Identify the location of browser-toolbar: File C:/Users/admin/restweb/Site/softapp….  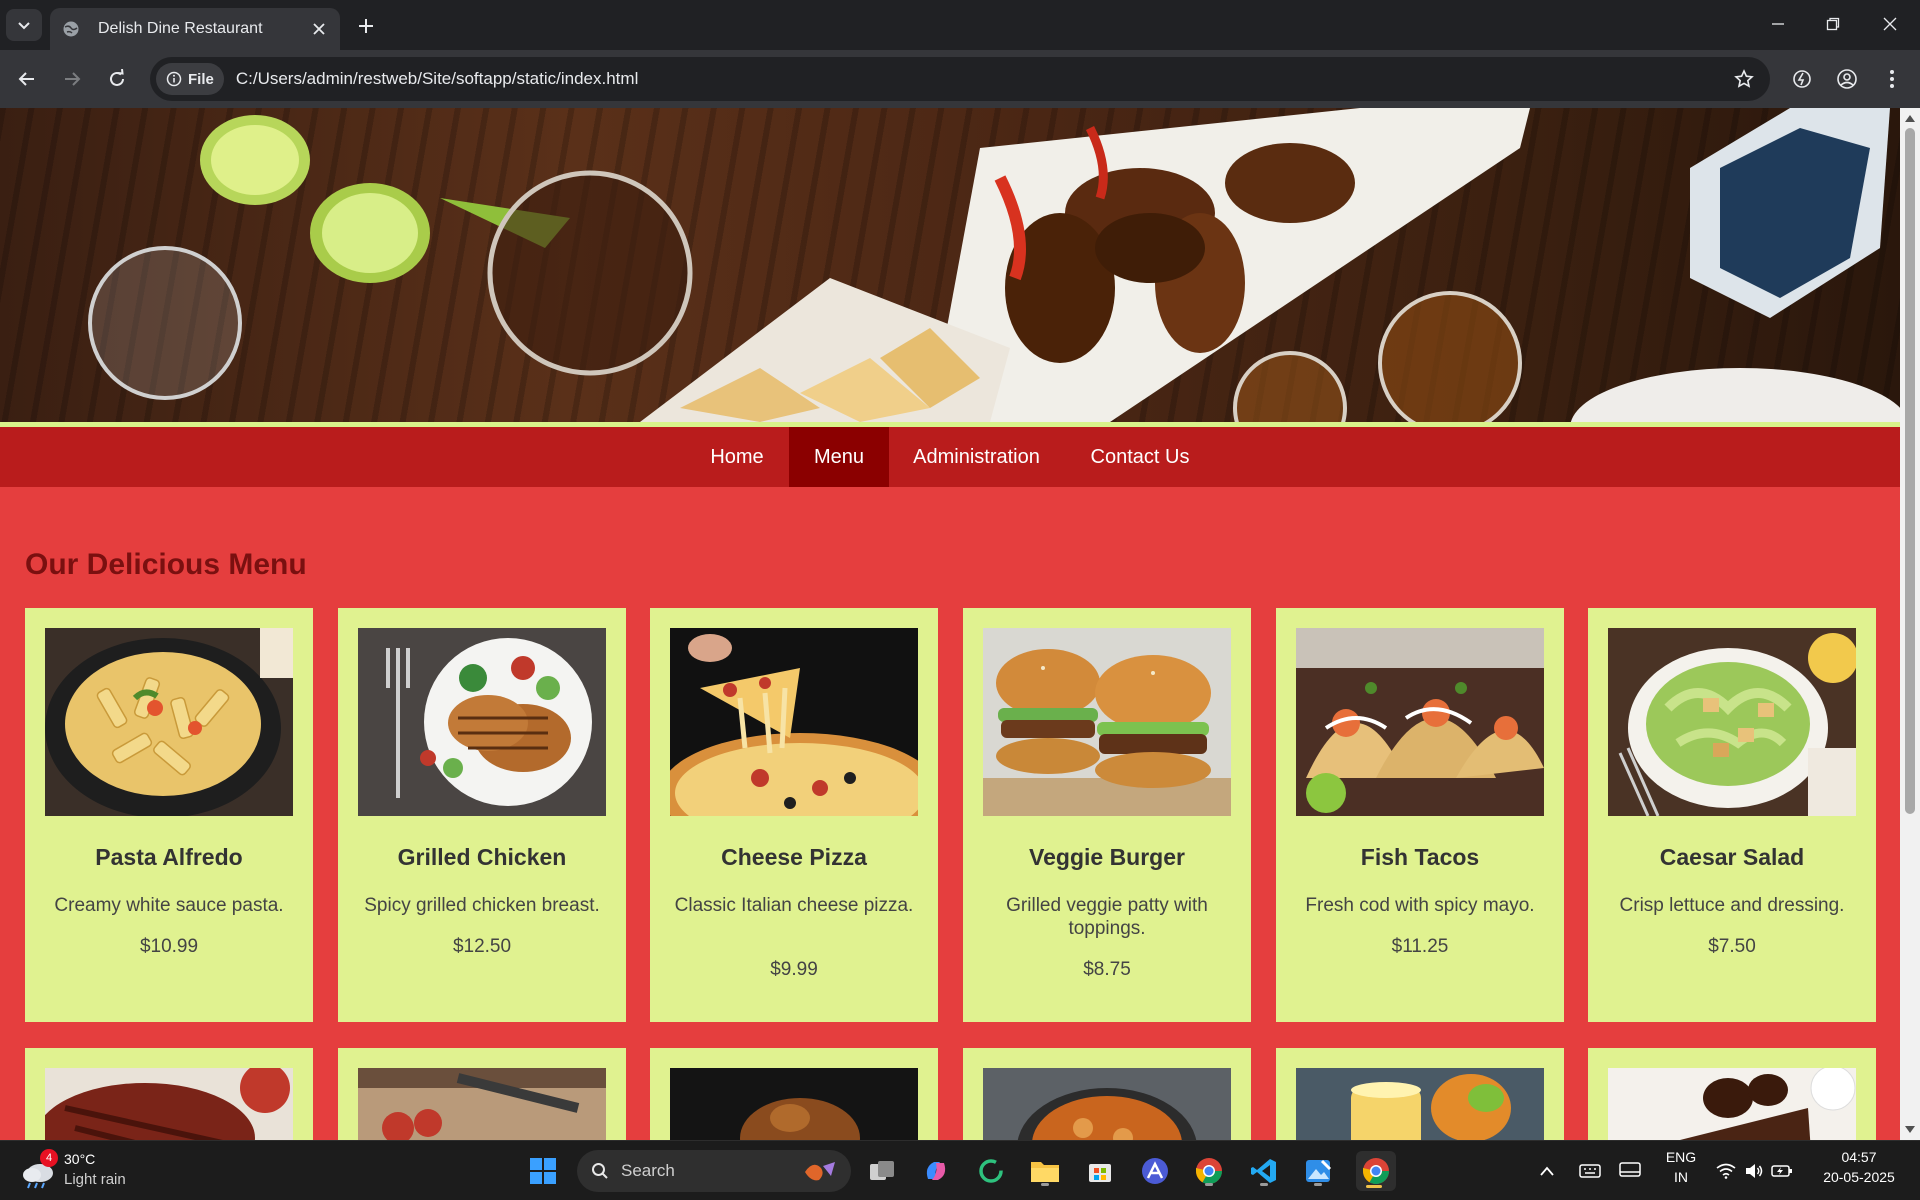
(960, 79).